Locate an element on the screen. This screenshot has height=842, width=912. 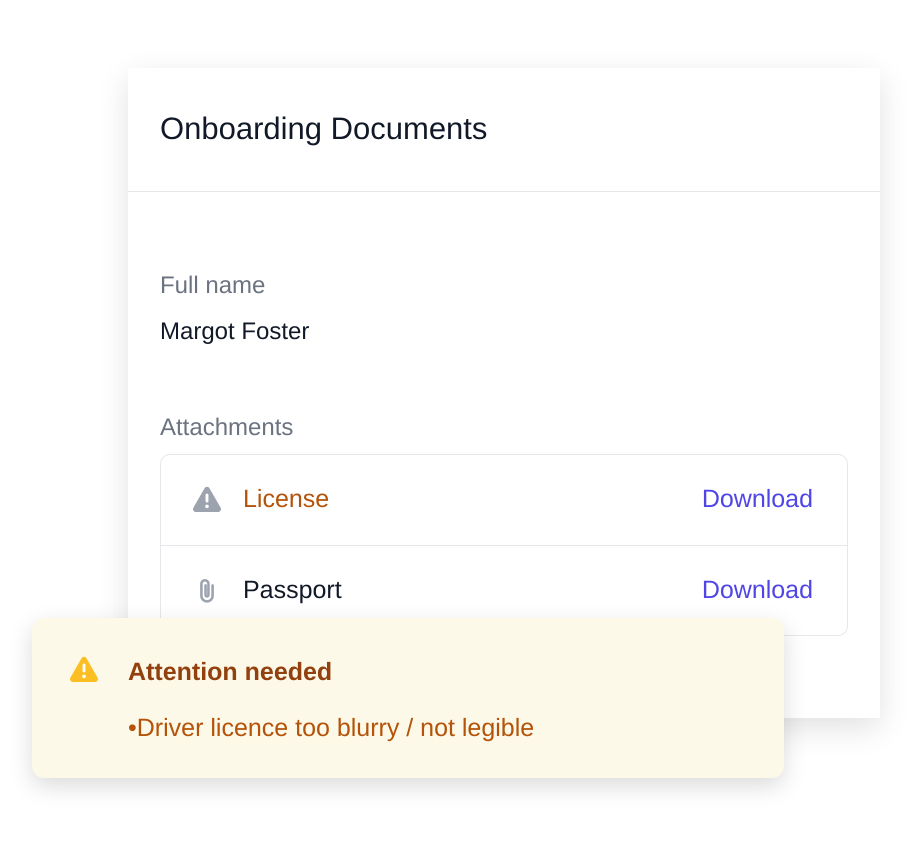
card-title: Onboarding Documents is located at coordinates (324, 129).